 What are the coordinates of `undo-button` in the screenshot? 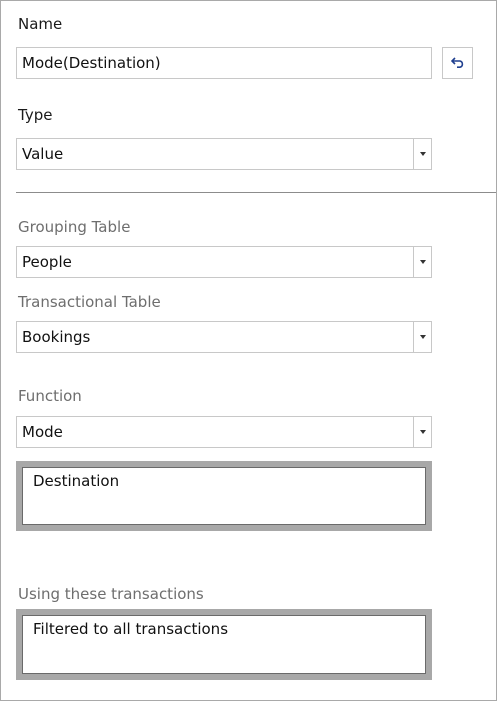 It's located at (457, 63).